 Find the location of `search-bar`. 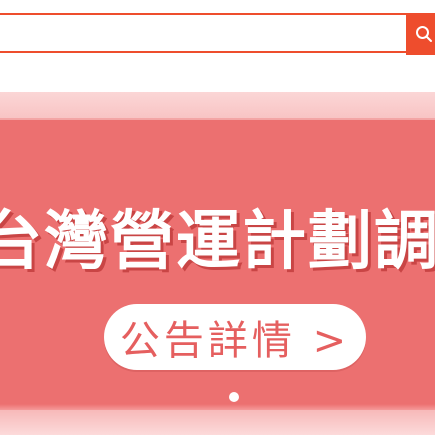

search-bar is located at coordinates (203, 33).